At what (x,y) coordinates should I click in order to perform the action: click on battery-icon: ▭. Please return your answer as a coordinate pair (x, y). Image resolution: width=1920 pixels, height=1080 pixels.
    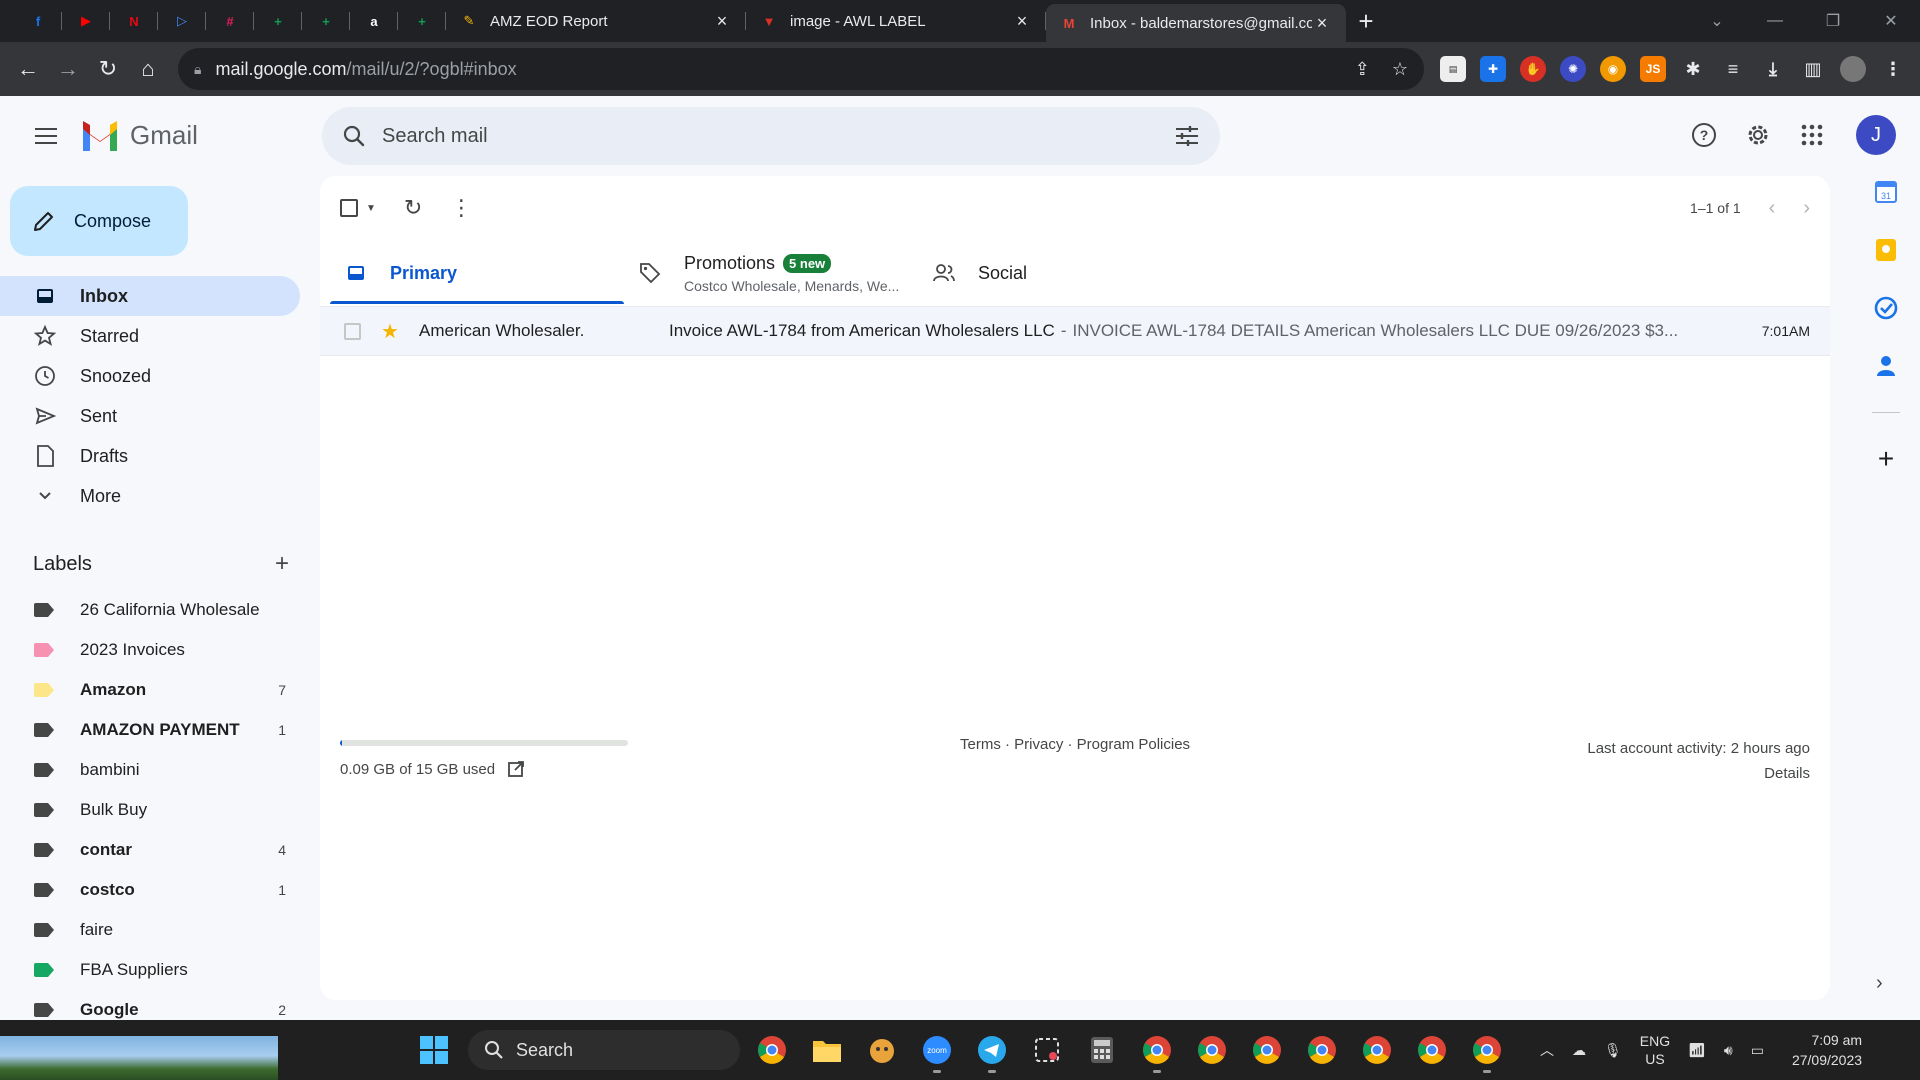
    Looking at the image, I should click on (1757, 1050).